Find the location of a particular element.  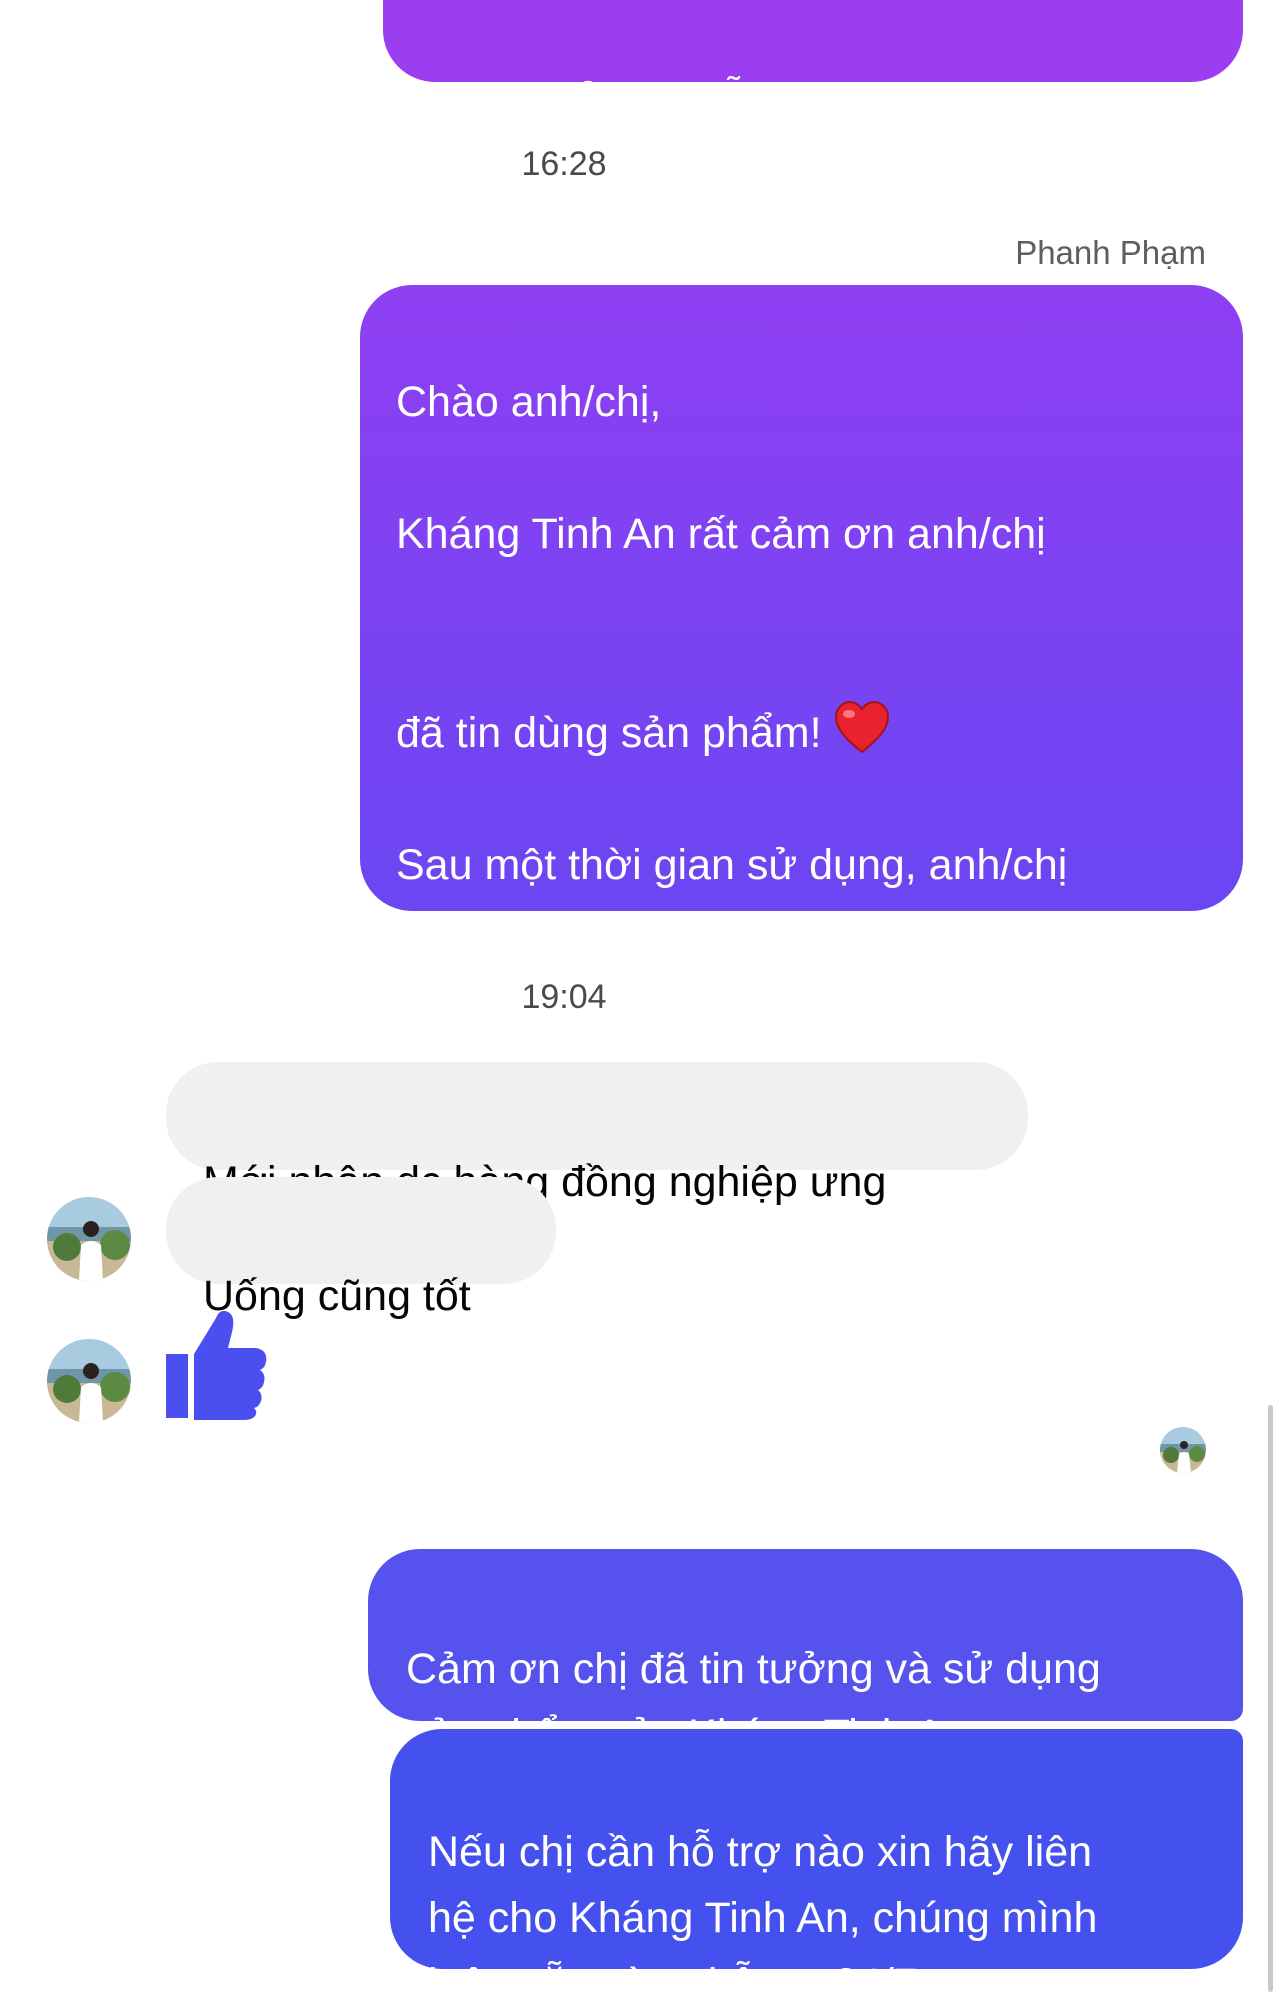

read-receipt-avatar-icon is located at coordinates (1183, 1450).